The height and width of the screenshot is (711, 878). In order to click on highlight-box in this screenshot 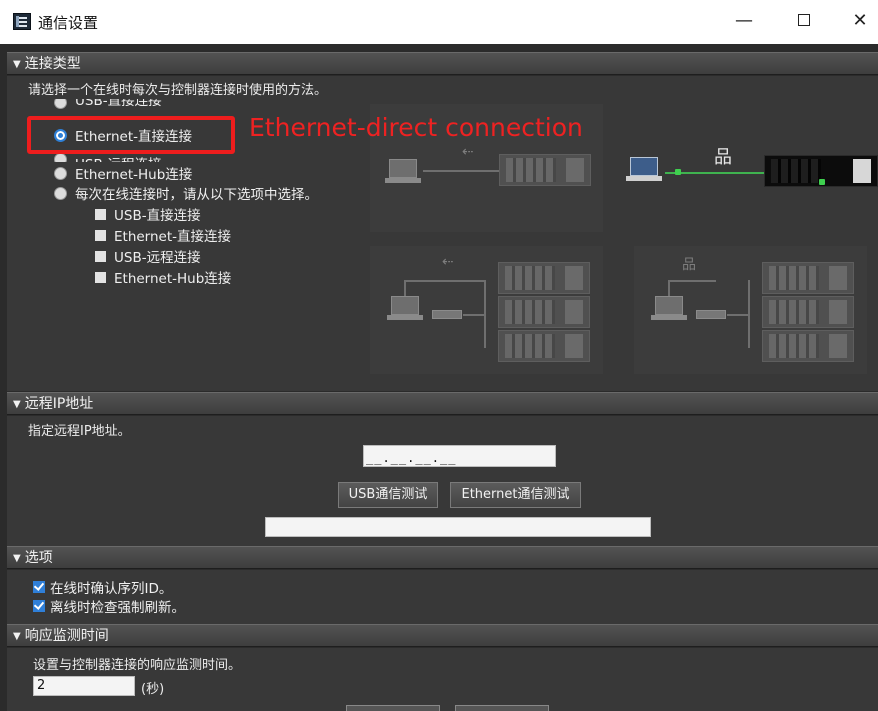, I will do `click(131, 135)`.